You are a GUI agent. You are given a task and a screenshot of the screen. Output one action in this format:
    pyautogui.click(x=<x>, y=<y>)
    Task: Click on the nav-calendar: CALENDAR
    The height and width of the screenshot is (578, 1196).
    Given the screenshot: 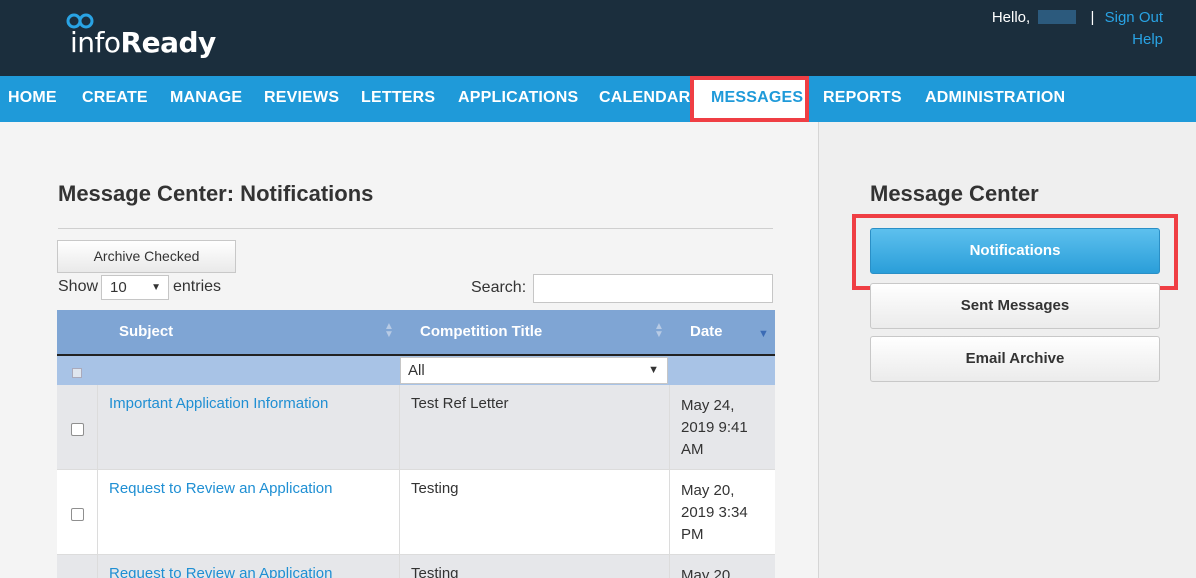 What is the action you would take?
    pyautogui.click(x=644, y=99)
    